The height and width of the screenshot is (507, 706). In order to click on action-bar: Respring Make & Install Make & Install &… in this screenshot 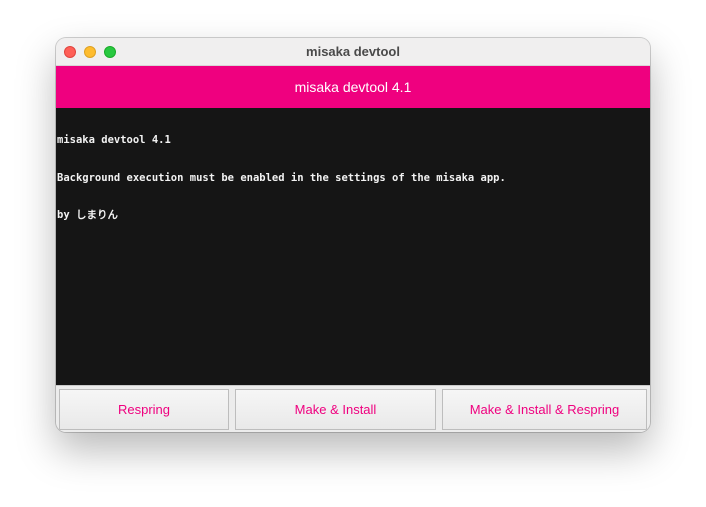, I will do `click(353, 408)`.